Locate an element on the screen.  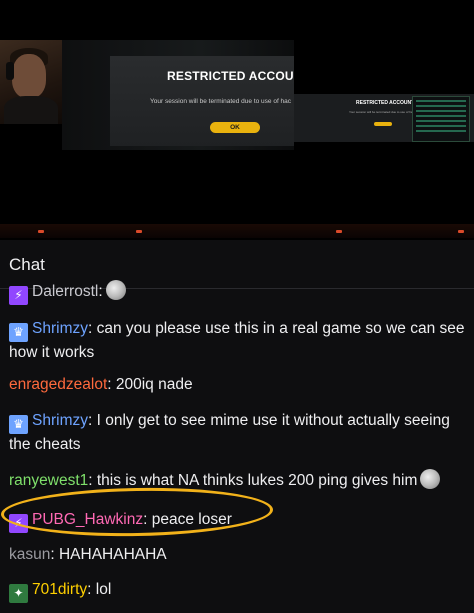
dialog-title: RESTRICTED ACCOUI is located at coordinates (230, 76).